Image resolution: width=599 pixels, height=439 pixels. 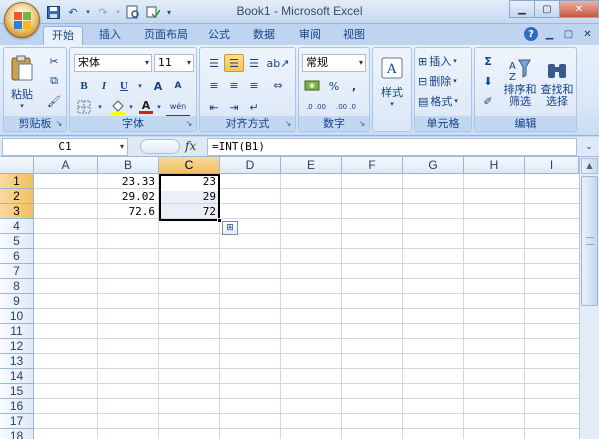 What do you see at coordinates (445, 81) in the screenshot?
I see `delete-cells-button: ⊟ 删除 ▾` at bounding box center [445, 81].